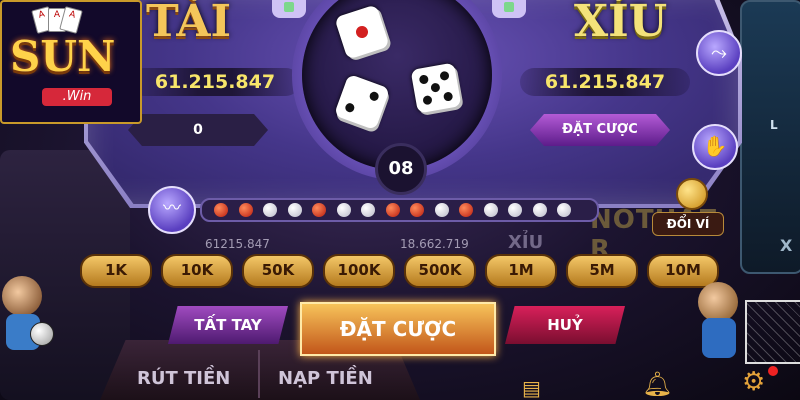  Describe the element at coordinates (183, 378) in the screenshot. I see `withdraw-button: RÚT TIỀN` at that location.